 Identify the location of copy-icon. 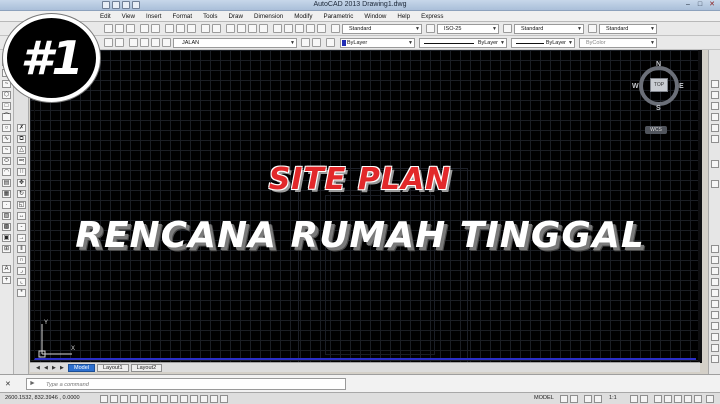
(180, 28).